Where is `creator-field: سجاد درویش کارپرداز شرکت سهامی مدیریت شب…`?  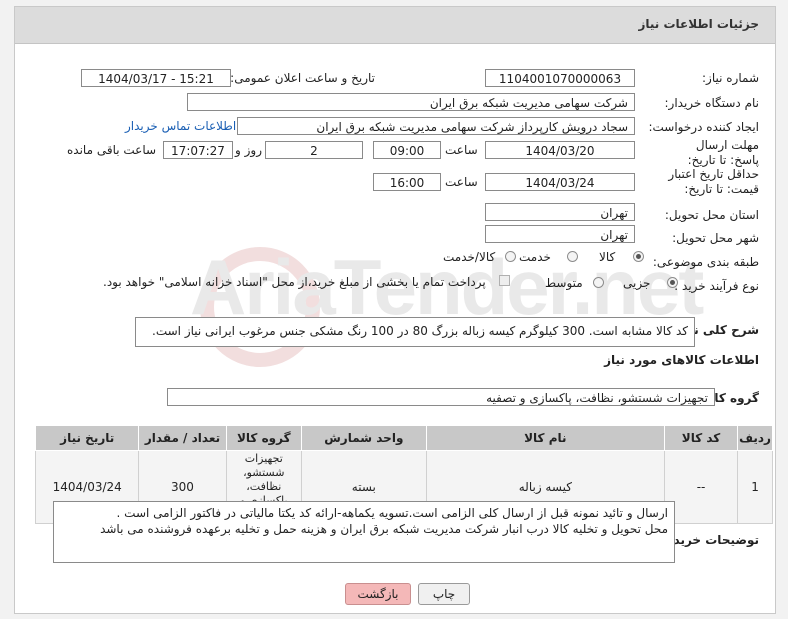
creator-field: سجاد درویش کارپرداز شرکت سهامی مدیریت شب… is located at coordinates (436, 126).